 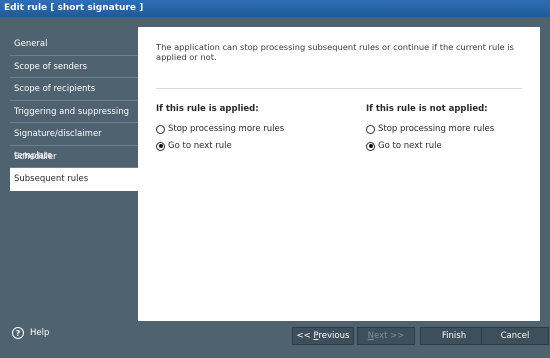 I want to click on help-icon: ?, so click(x=18, y=333).